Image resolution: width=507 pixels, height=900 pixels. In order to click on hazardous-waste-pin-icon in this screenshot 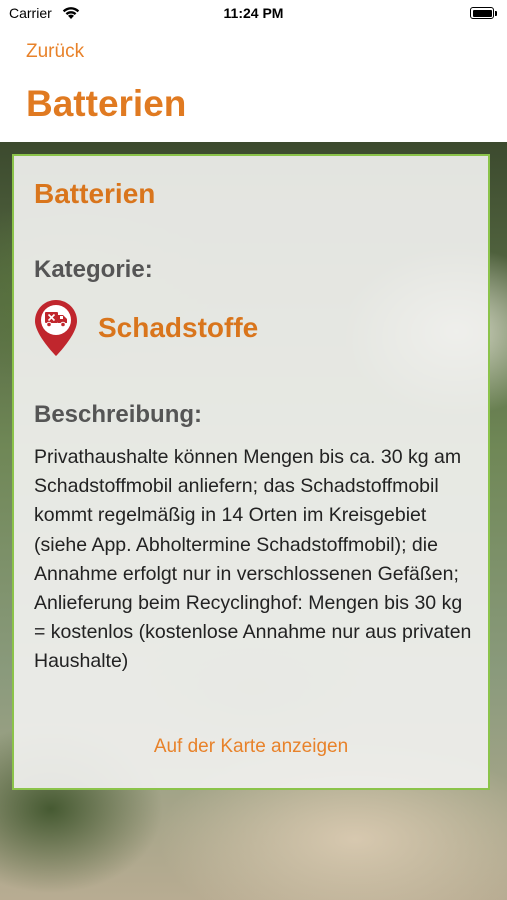, I will do `click(56, 328)`.